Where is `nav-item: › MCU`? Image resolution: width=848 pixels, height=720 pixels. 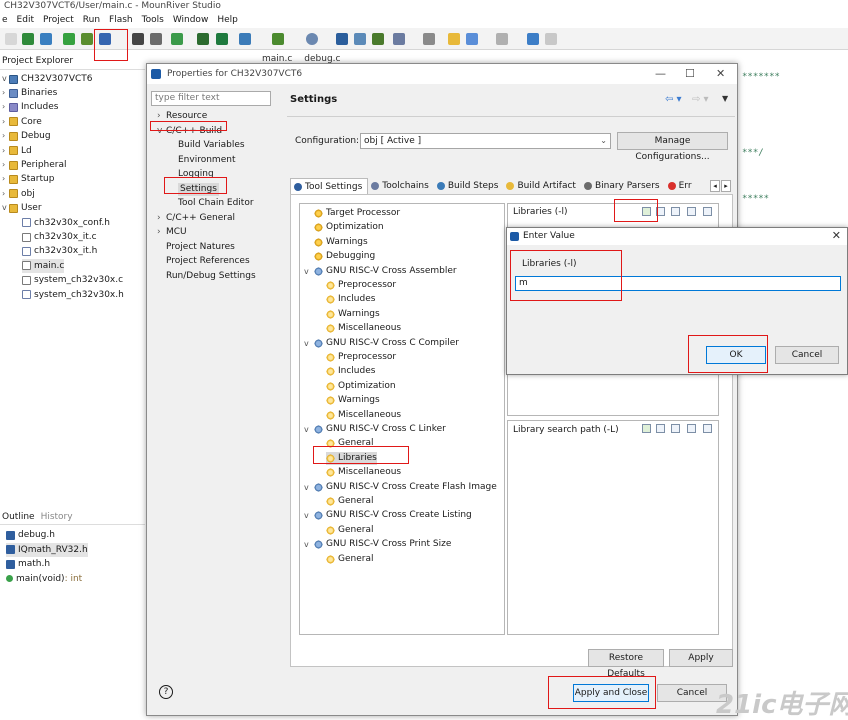 nav-item: › MCU is located at coordinates (172, 232).